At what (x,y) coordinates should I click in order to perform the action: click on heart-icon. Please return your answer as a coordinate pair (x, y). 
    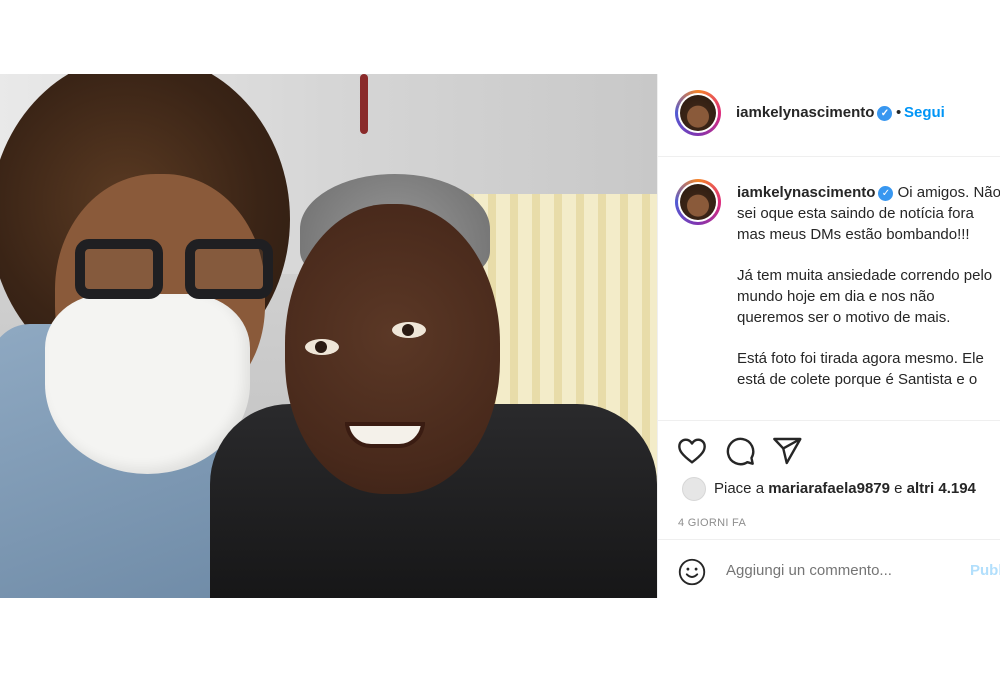
    Looking at the image, I should click on (692, 451).